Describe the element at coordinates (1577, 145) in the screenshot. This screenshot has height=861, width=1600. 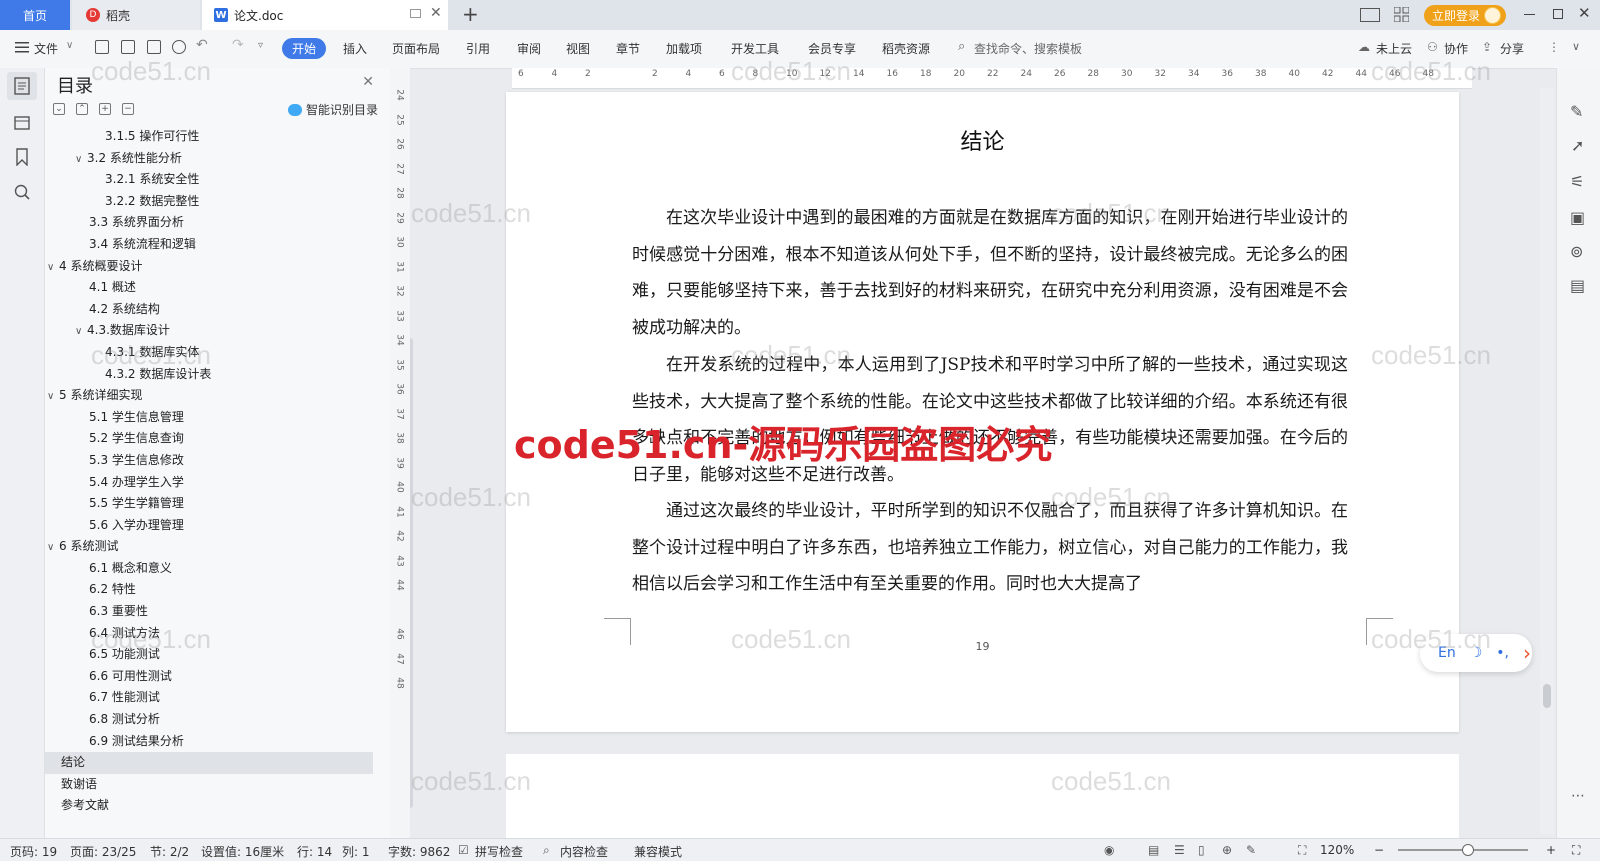
I see `cursor-icon: ➚` at that location.